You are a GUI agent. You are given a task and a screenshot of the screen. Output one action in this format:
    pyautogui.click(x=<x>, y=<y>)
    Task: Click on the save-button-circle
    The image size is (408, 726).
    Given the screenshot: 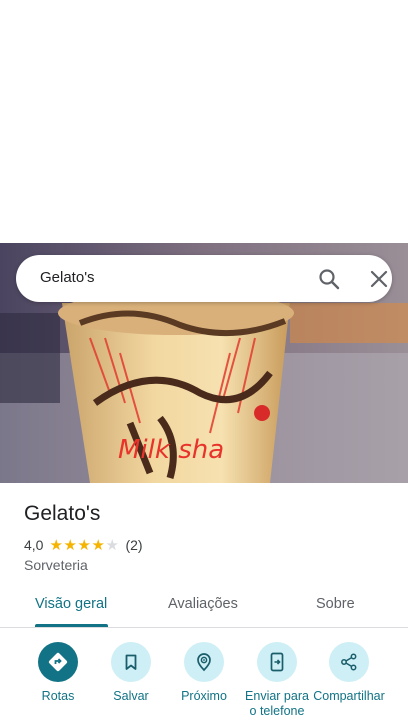 What is the action you would take?
    pyautogui.click(x=131, y=662)
    